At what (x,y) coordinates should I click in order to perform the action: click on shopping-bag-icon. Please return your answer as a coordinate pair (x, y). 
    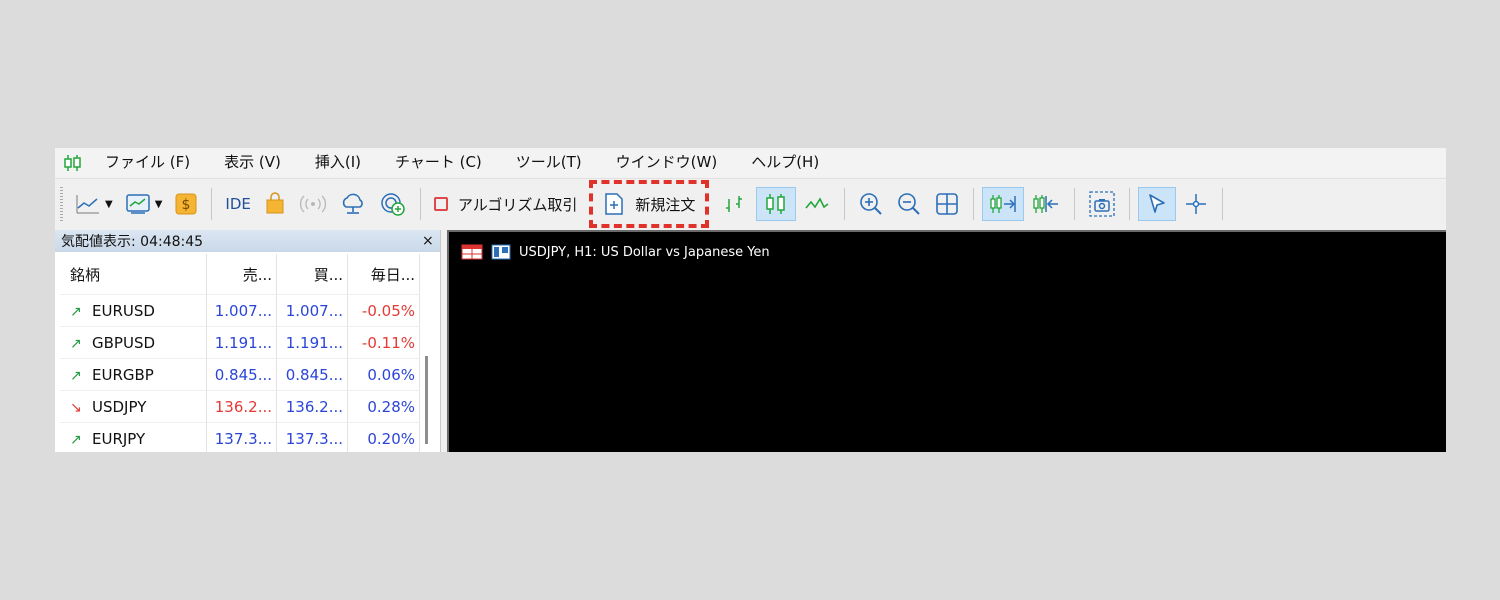
    Looking at the image, I should click on (275, 203).